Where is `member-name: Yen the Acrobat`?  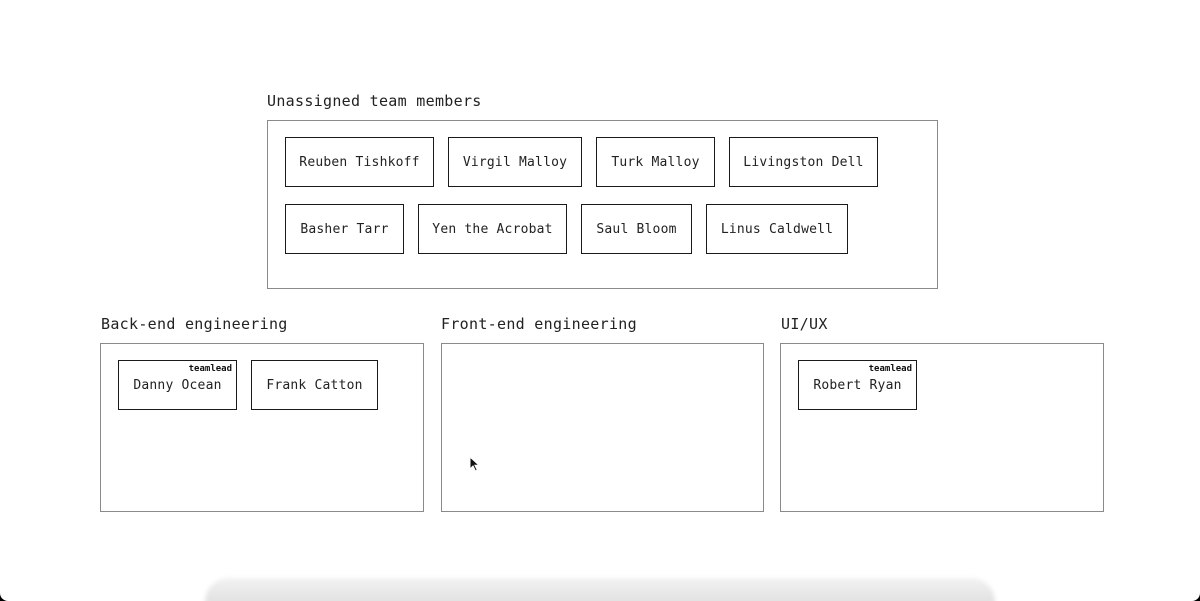 member-name: Yen the Acrobat is located at coordinates (492, 229).